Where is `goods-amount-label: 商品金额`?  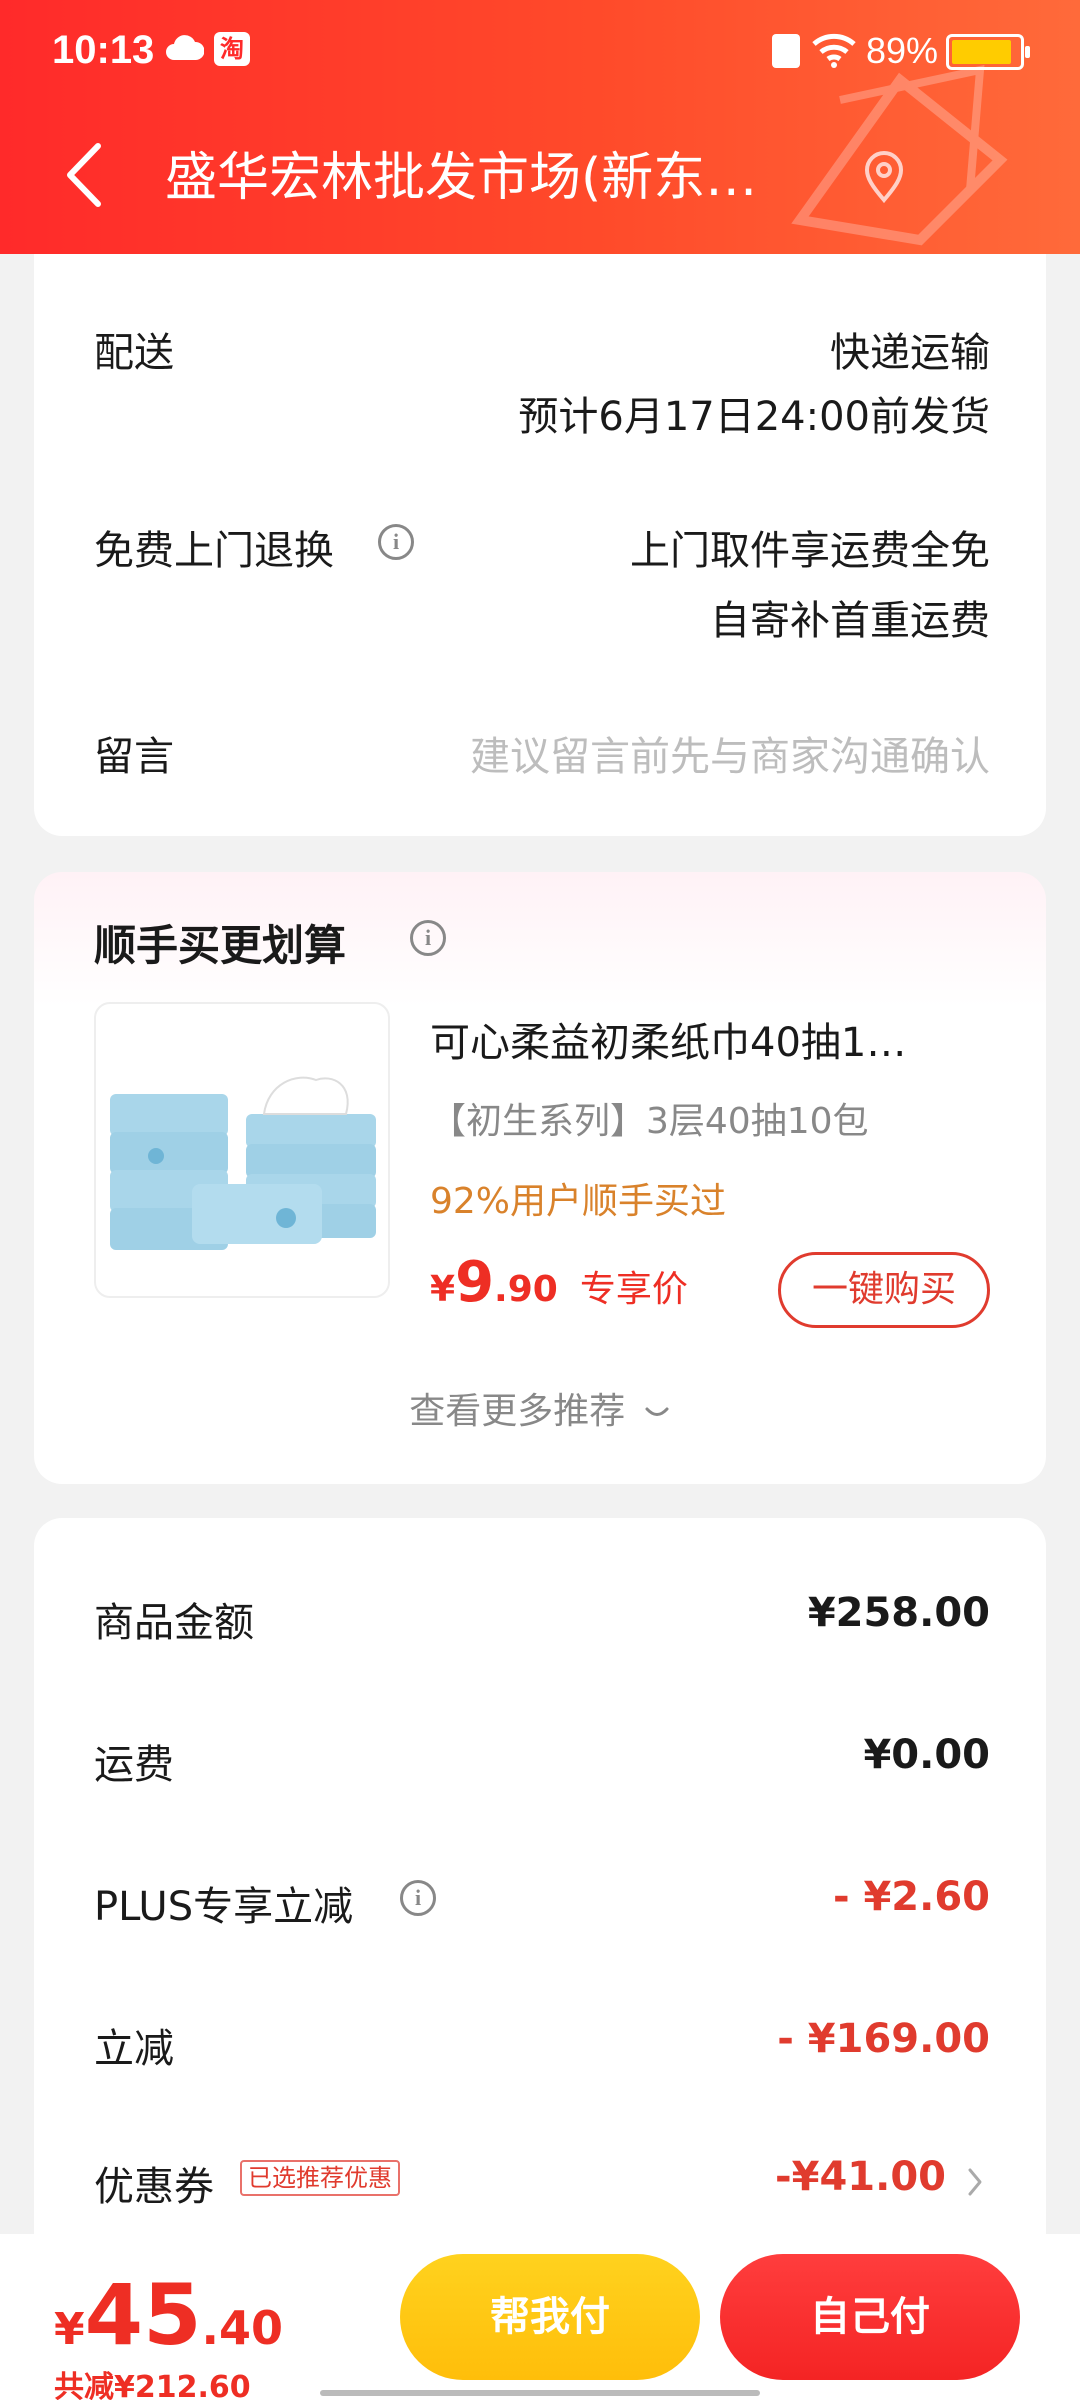
goods-amount-label: 商品金额 is located at coordinates (174, 1623).